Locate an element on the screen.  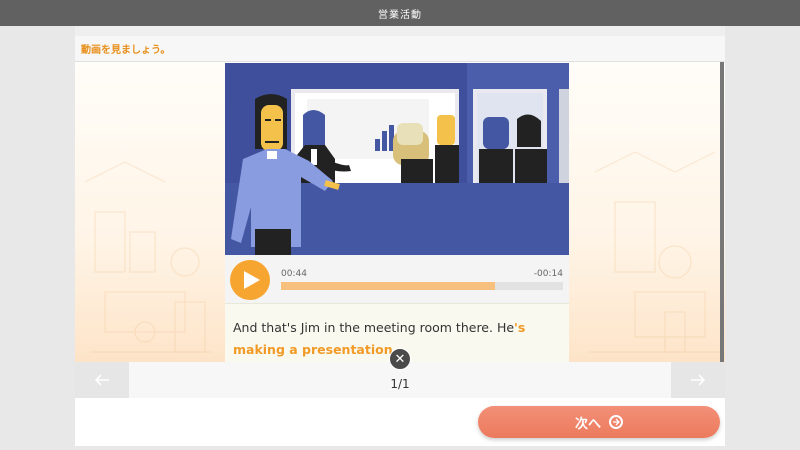
play-icon is located at coordinates (251, 280).